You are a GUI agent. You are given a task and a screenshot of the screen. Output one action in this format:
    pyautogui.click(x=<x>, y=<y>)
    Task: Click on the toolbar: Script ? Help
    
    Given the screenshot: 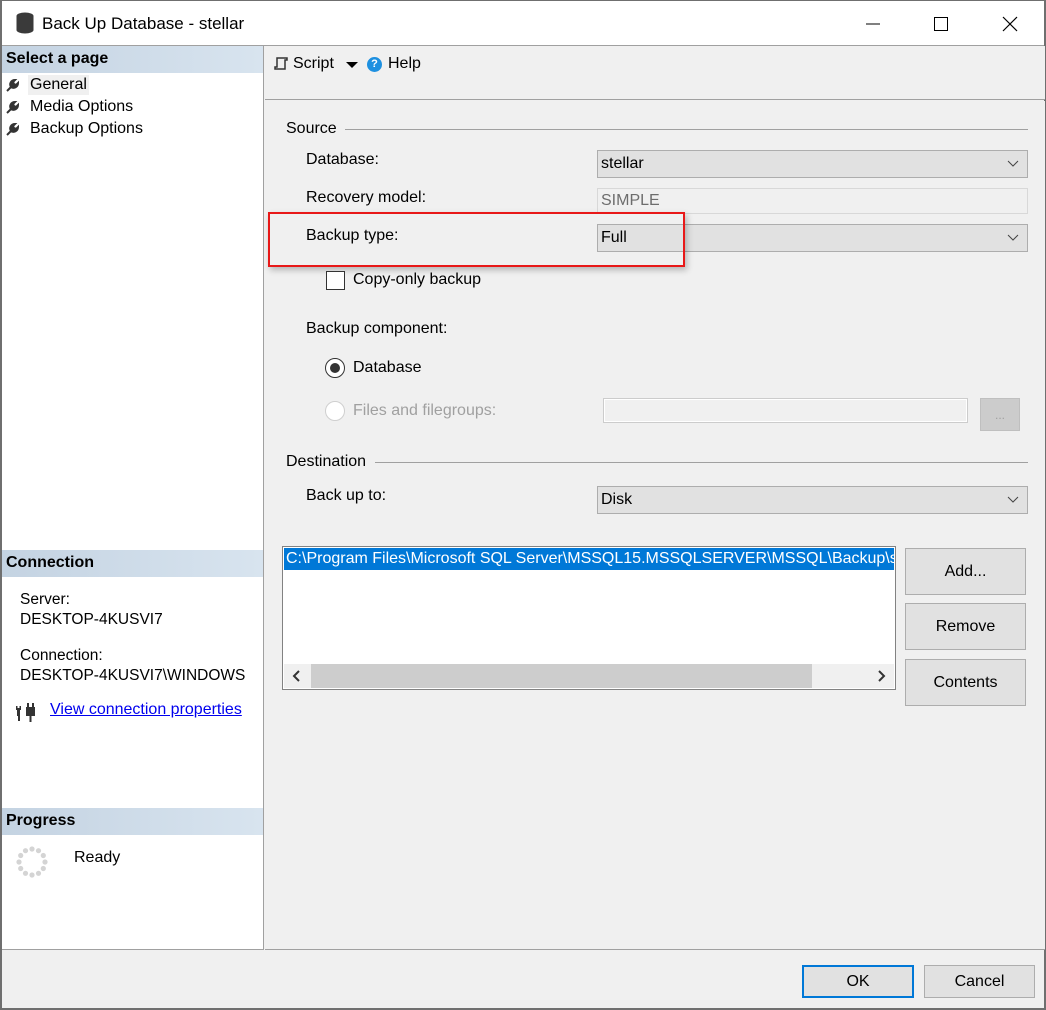 What is the action you would take?
    pyautogui.click(x=655, y=73)
    